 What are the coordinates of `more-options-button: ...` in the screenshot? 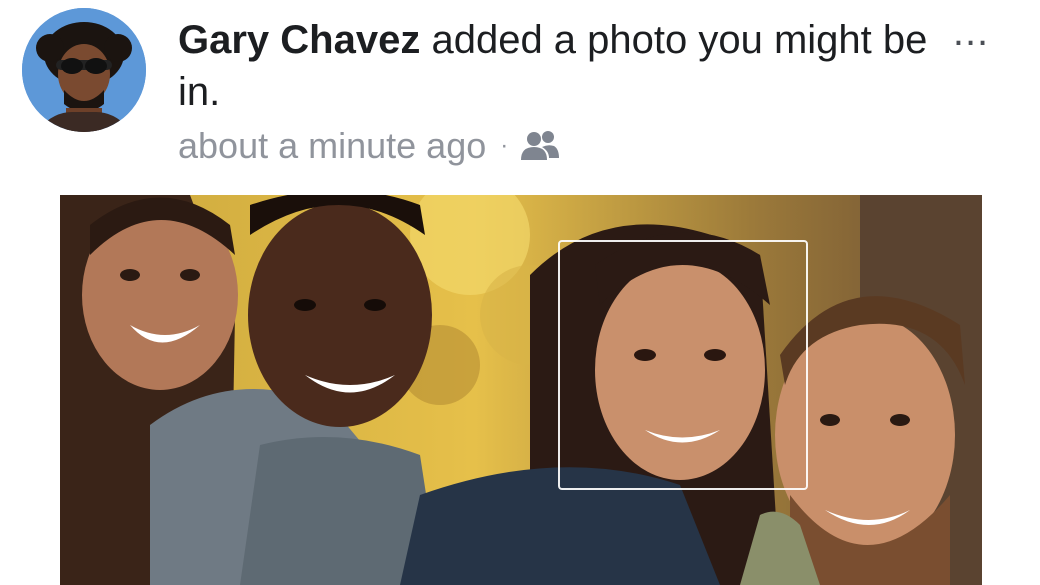 It's located at (971, 35).